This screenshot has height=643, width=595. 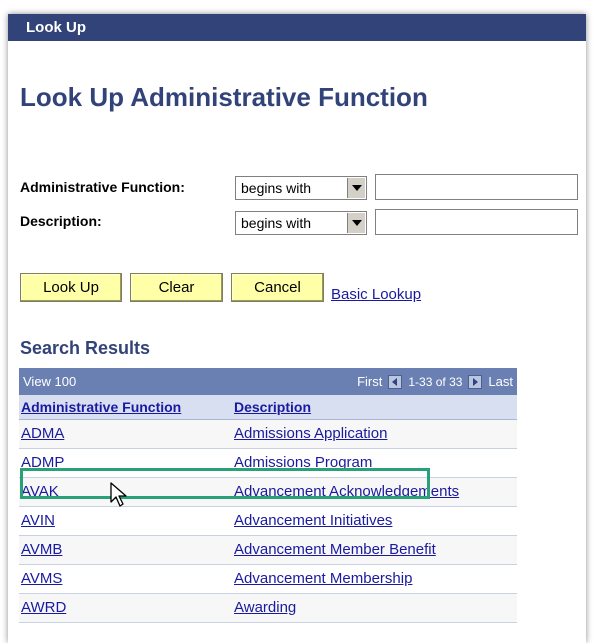 I want to click on description-link: Advancement Initiatives, so click(x=313, y=520).